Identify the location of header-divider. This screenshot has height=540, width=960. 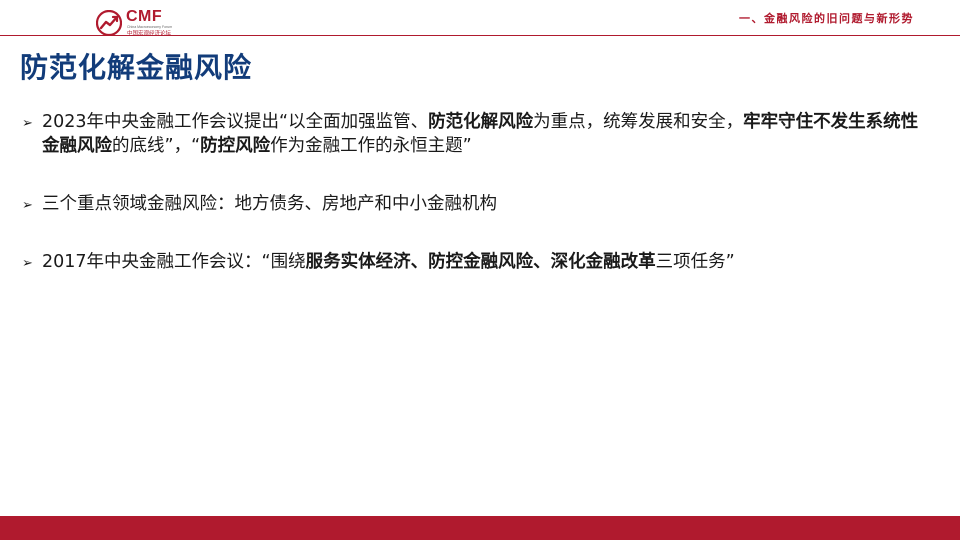
(480, 35).